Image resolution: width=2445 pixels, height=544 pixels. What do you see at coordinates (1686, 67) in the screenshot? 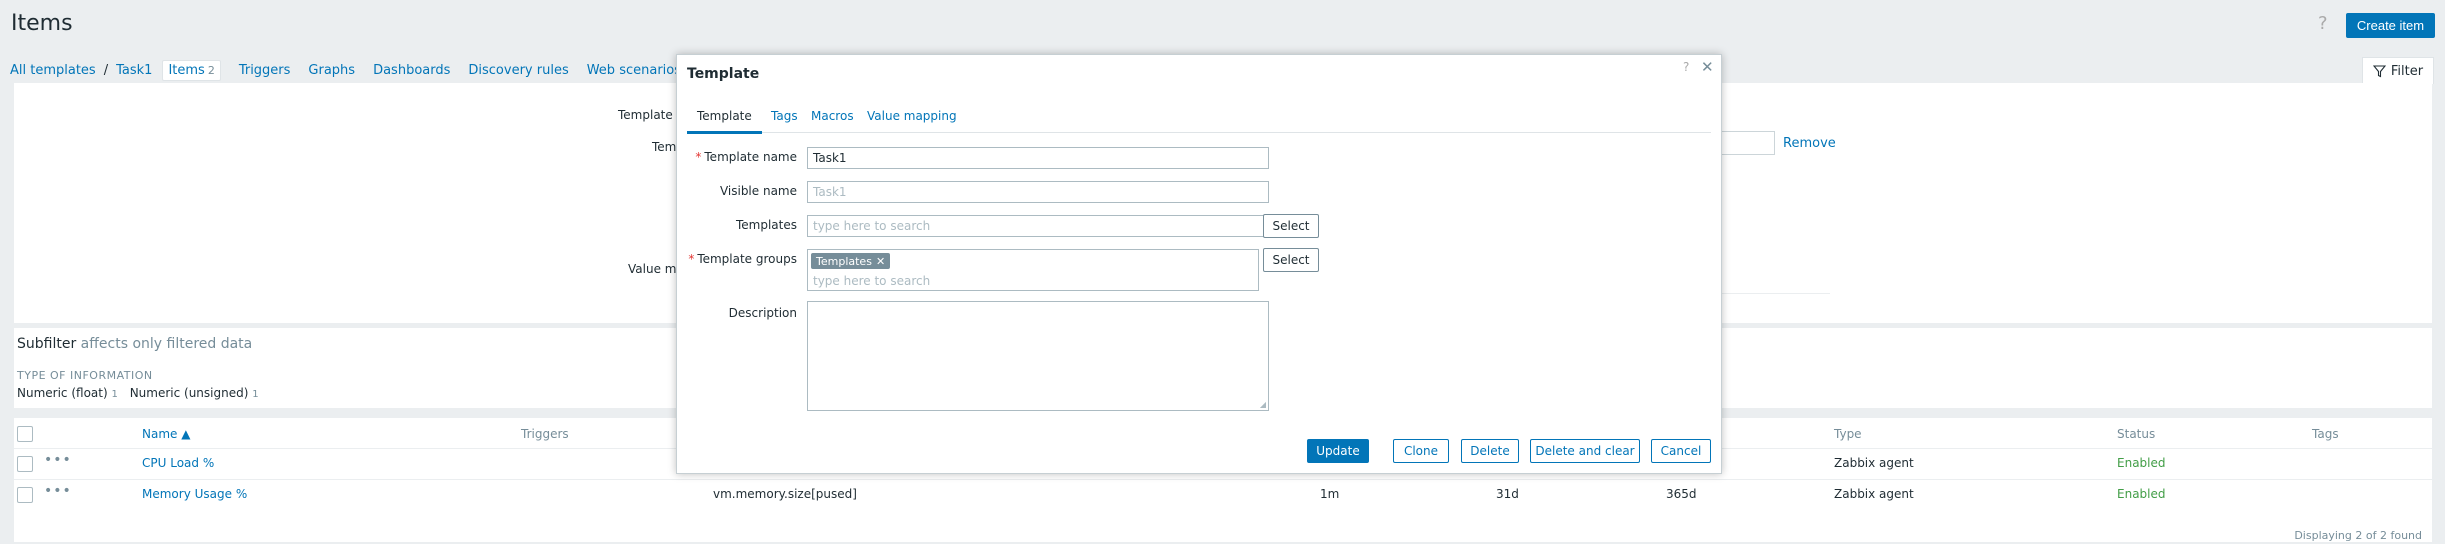
I see `dialog-help-icon: ?` at bounding box center [1686, 67].